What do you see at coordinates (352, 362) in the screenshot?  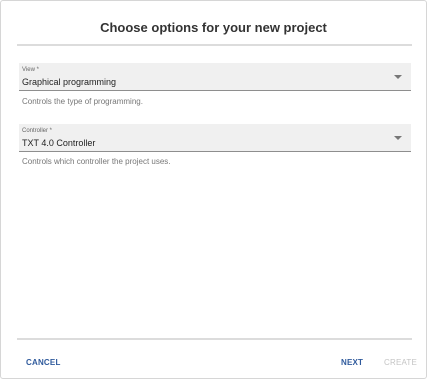 I see `next-button: NEXT` at bounding box center [352, 362].